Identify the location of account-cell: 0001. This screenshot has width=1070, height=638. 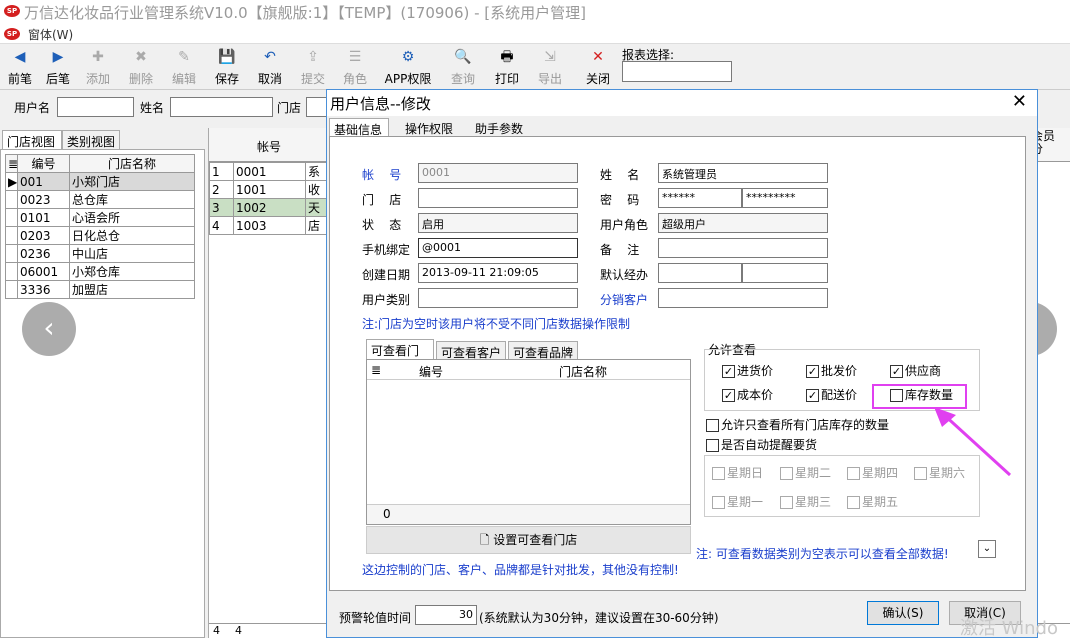
(269, 171).